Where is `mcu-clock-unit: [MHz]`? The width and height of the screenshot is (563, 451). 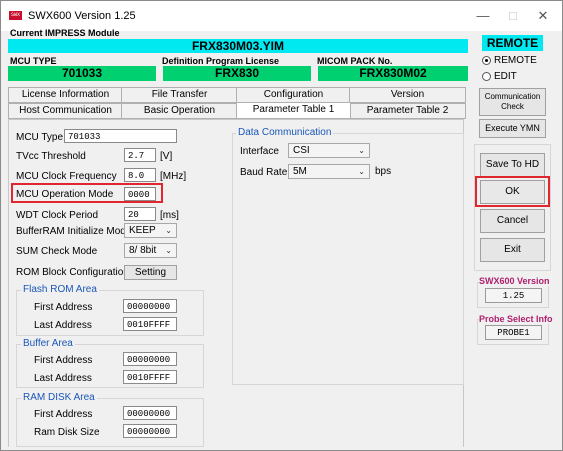
mcu-clock-unit: [MHz] is located at coordinates (173, 176).